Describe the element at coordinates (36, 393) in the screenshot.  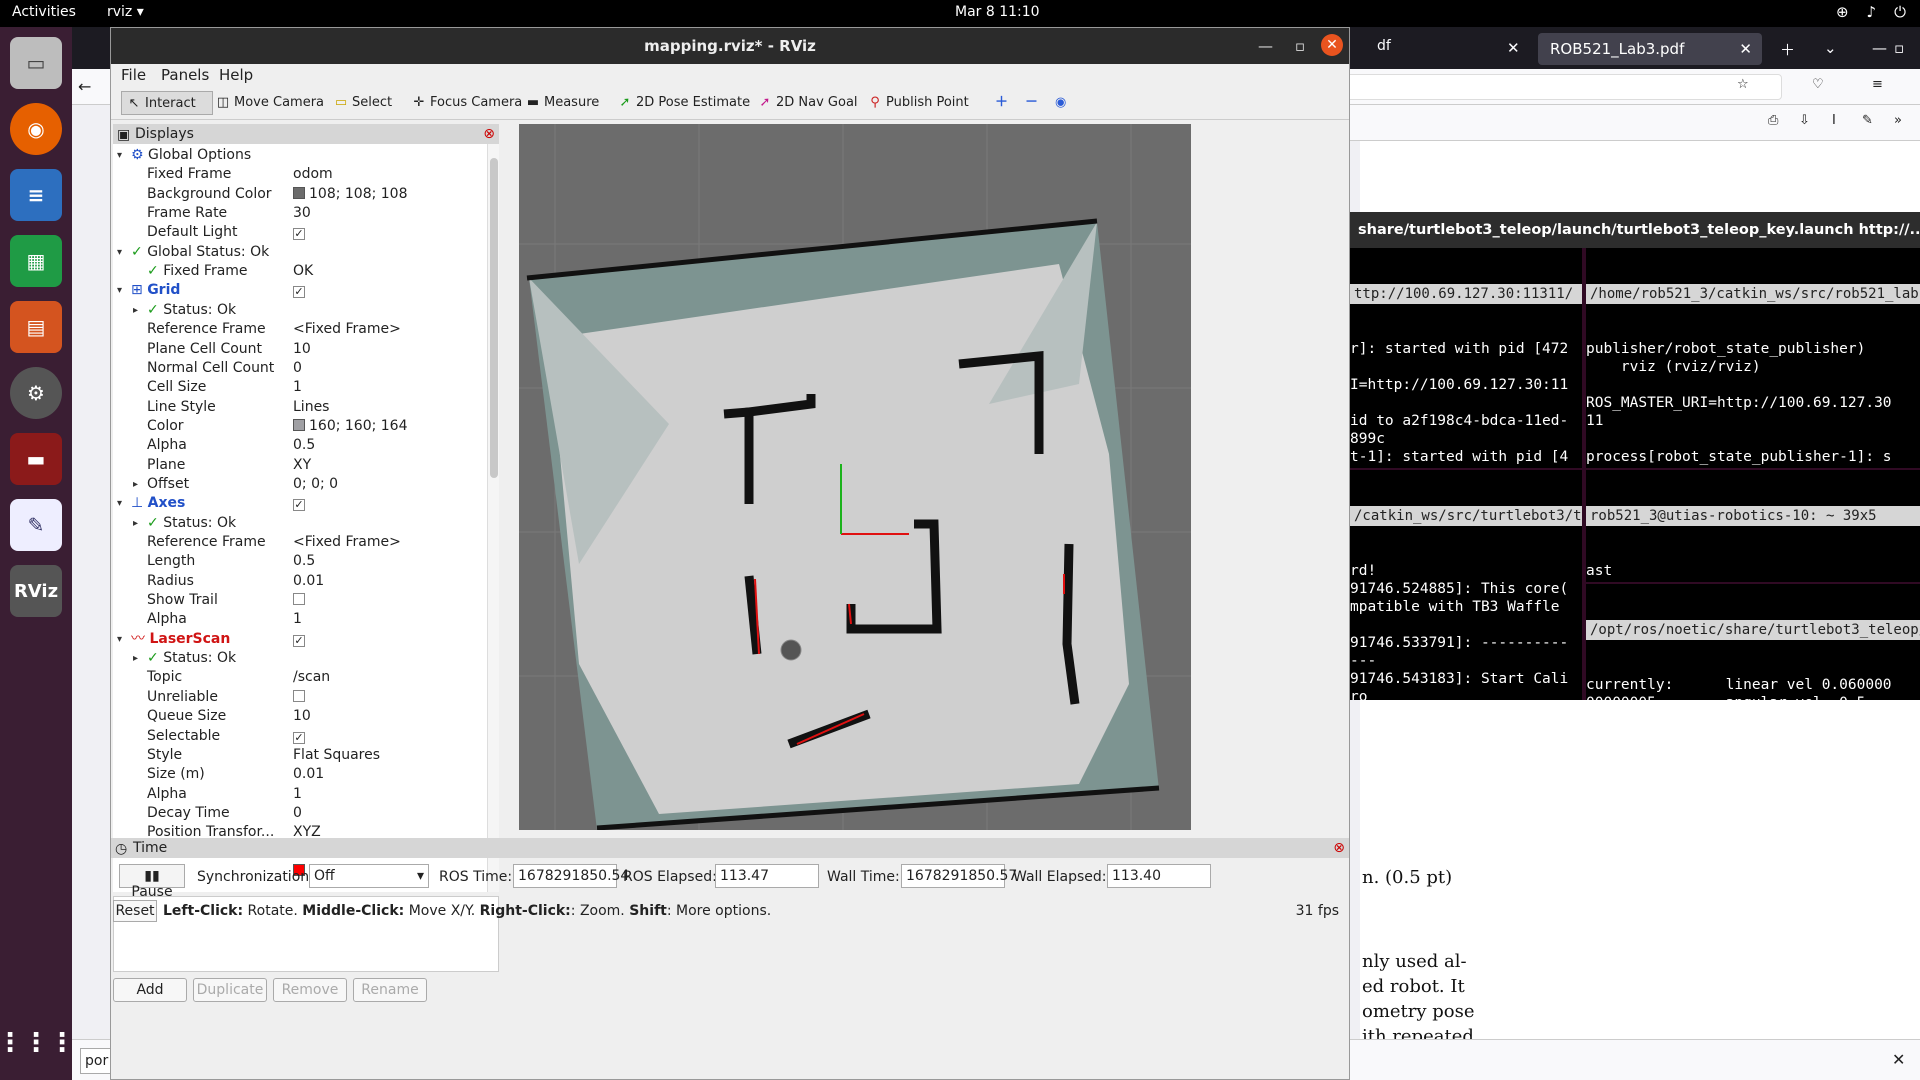
I see `settings-icon: ⚙` at that location.